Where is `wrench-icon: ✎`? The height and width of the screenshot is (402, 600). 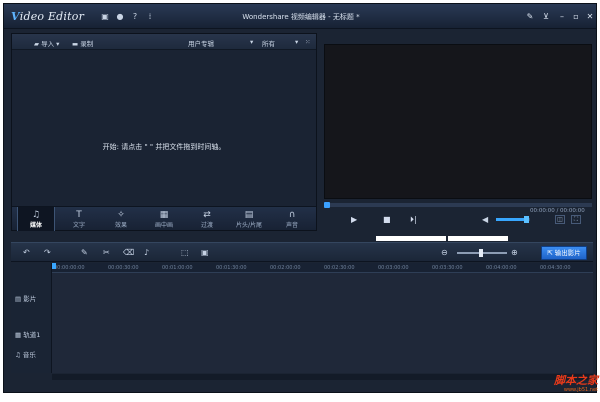 wrench-icon: ✎ is located at coordinates (530, 17).